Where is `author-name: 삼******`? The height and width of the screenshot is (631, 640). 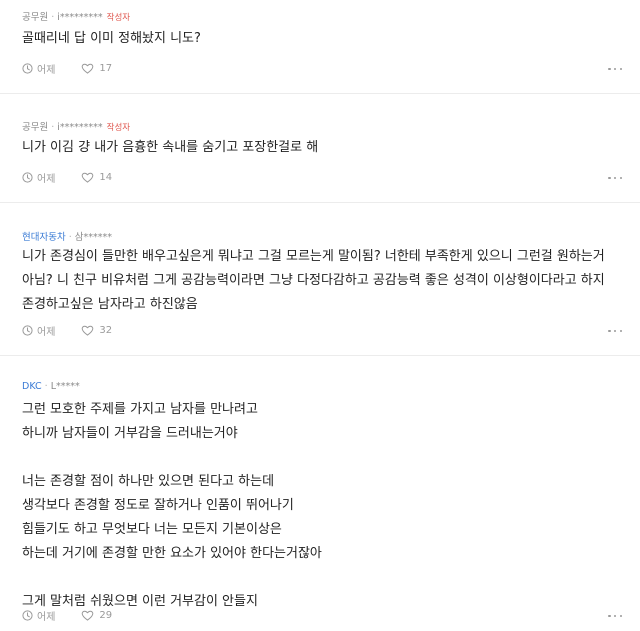
author-name: 삼****** is located at coordinates (93, 237).